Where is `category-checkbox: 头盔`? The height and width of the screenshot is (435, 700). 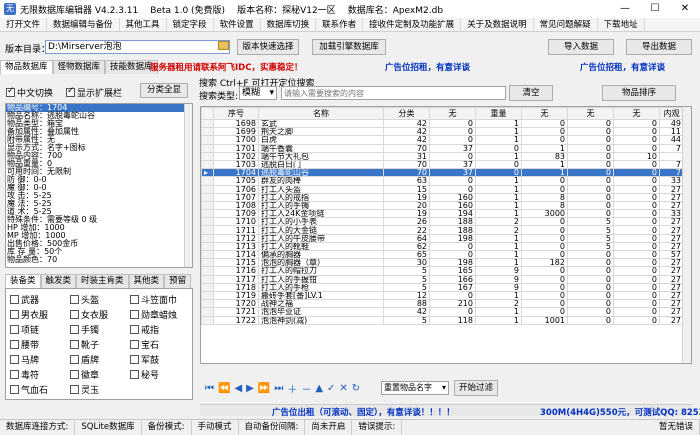 category-checkbox: 头盔 is located at coordinates (84, 299).